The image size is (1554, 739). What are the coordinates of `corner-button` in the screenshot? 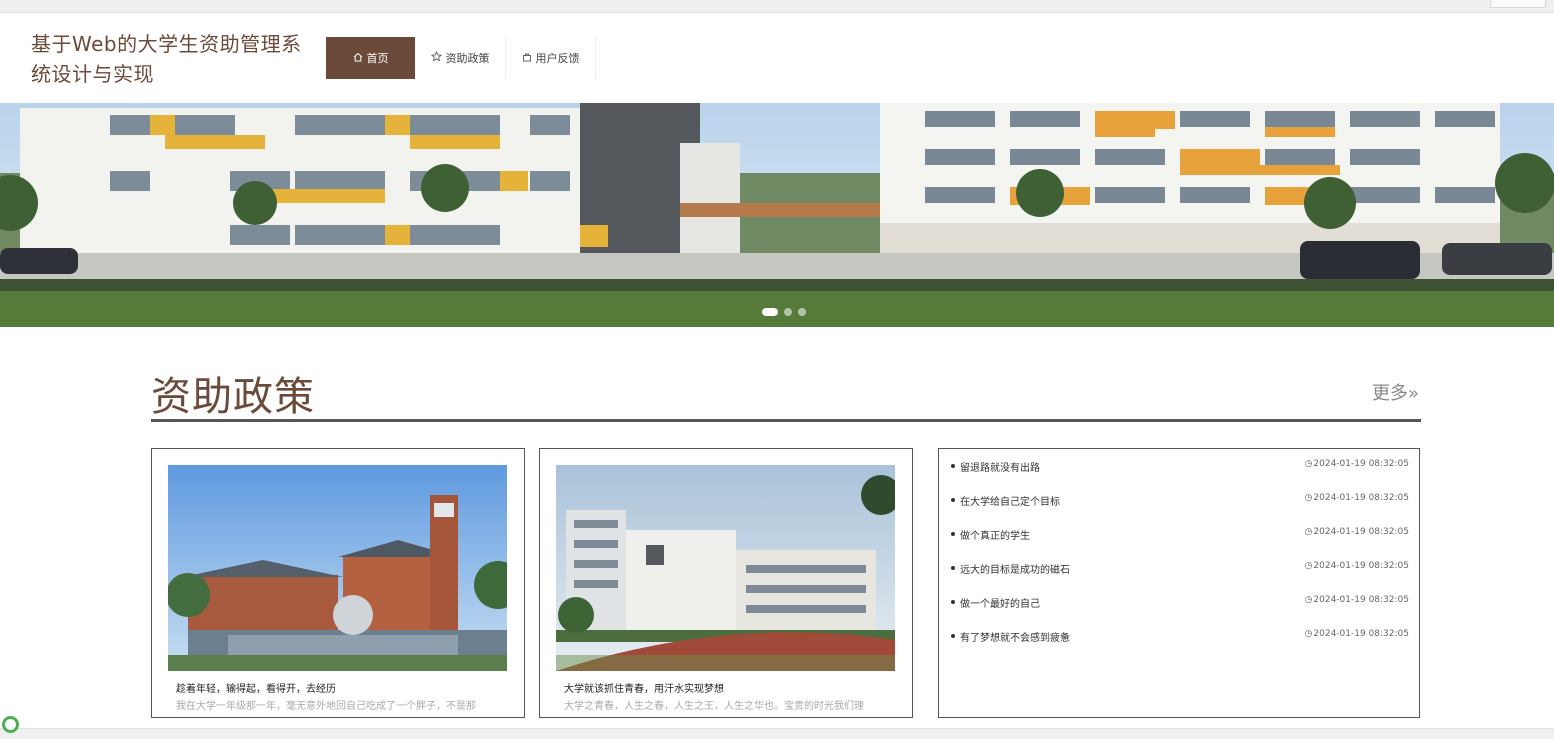 It's located at (1518, 4).